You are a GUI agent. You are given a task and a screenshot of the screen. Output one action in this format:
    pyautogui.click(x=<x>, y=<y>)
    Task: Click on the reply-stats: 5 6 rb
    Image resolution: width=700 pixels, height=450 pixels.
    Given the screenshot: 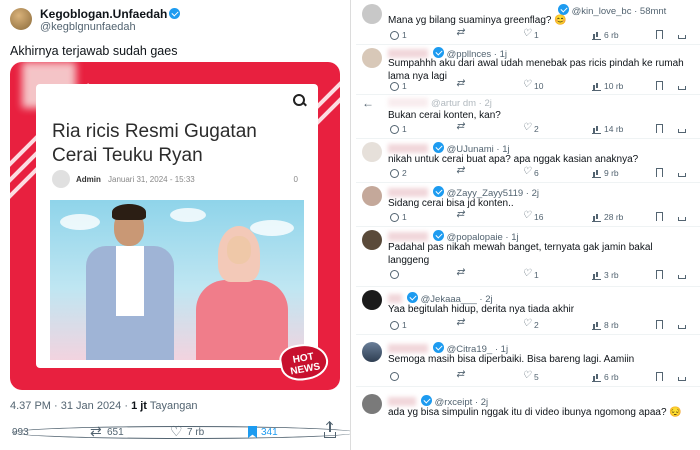 What is the action you would take?
    pyautogui.click(x=536, y=376)
    